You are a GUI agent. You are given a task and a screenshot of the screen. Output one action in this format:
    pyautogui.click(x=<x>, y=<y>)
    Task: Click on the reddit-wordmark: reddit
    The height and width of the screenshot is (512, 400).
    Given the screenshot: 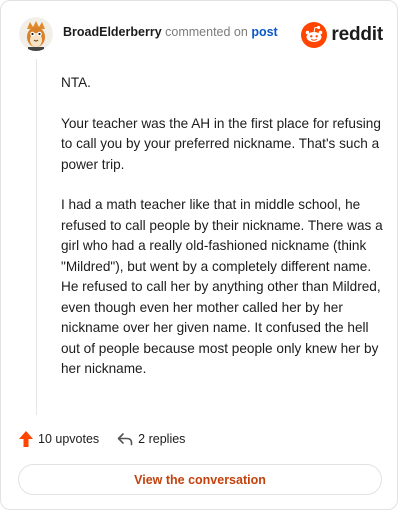 What is the action you would take?
    pyautogui.click(x=357, y=34)
    